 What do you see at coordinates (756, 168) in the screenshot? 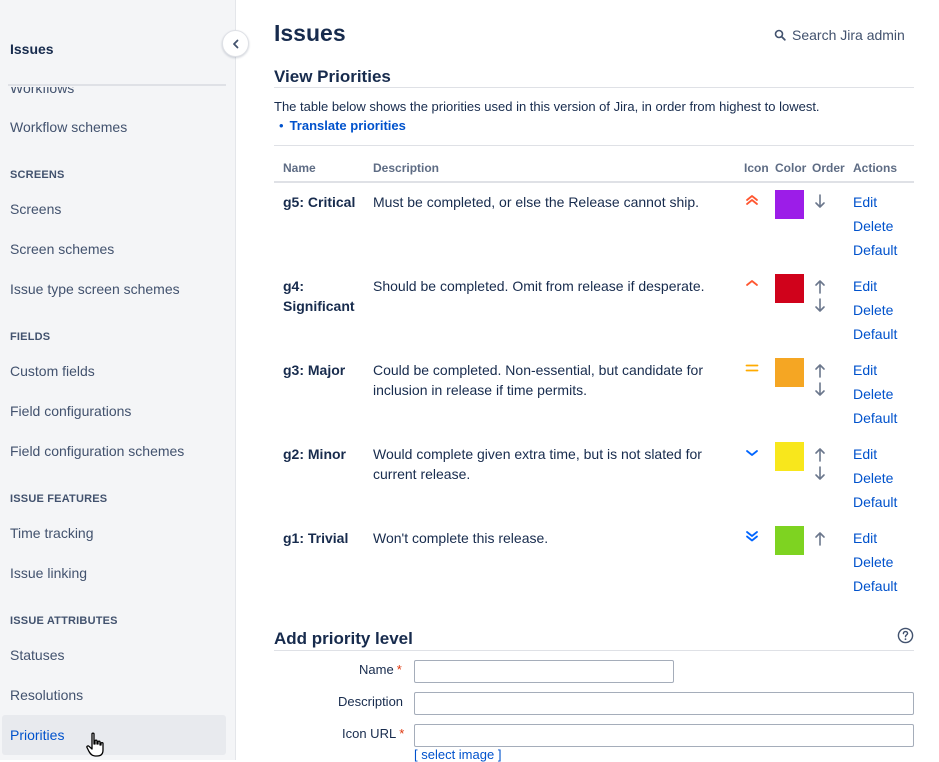
I see `column-header-icon: Icon` at bounding box center [756, 168].